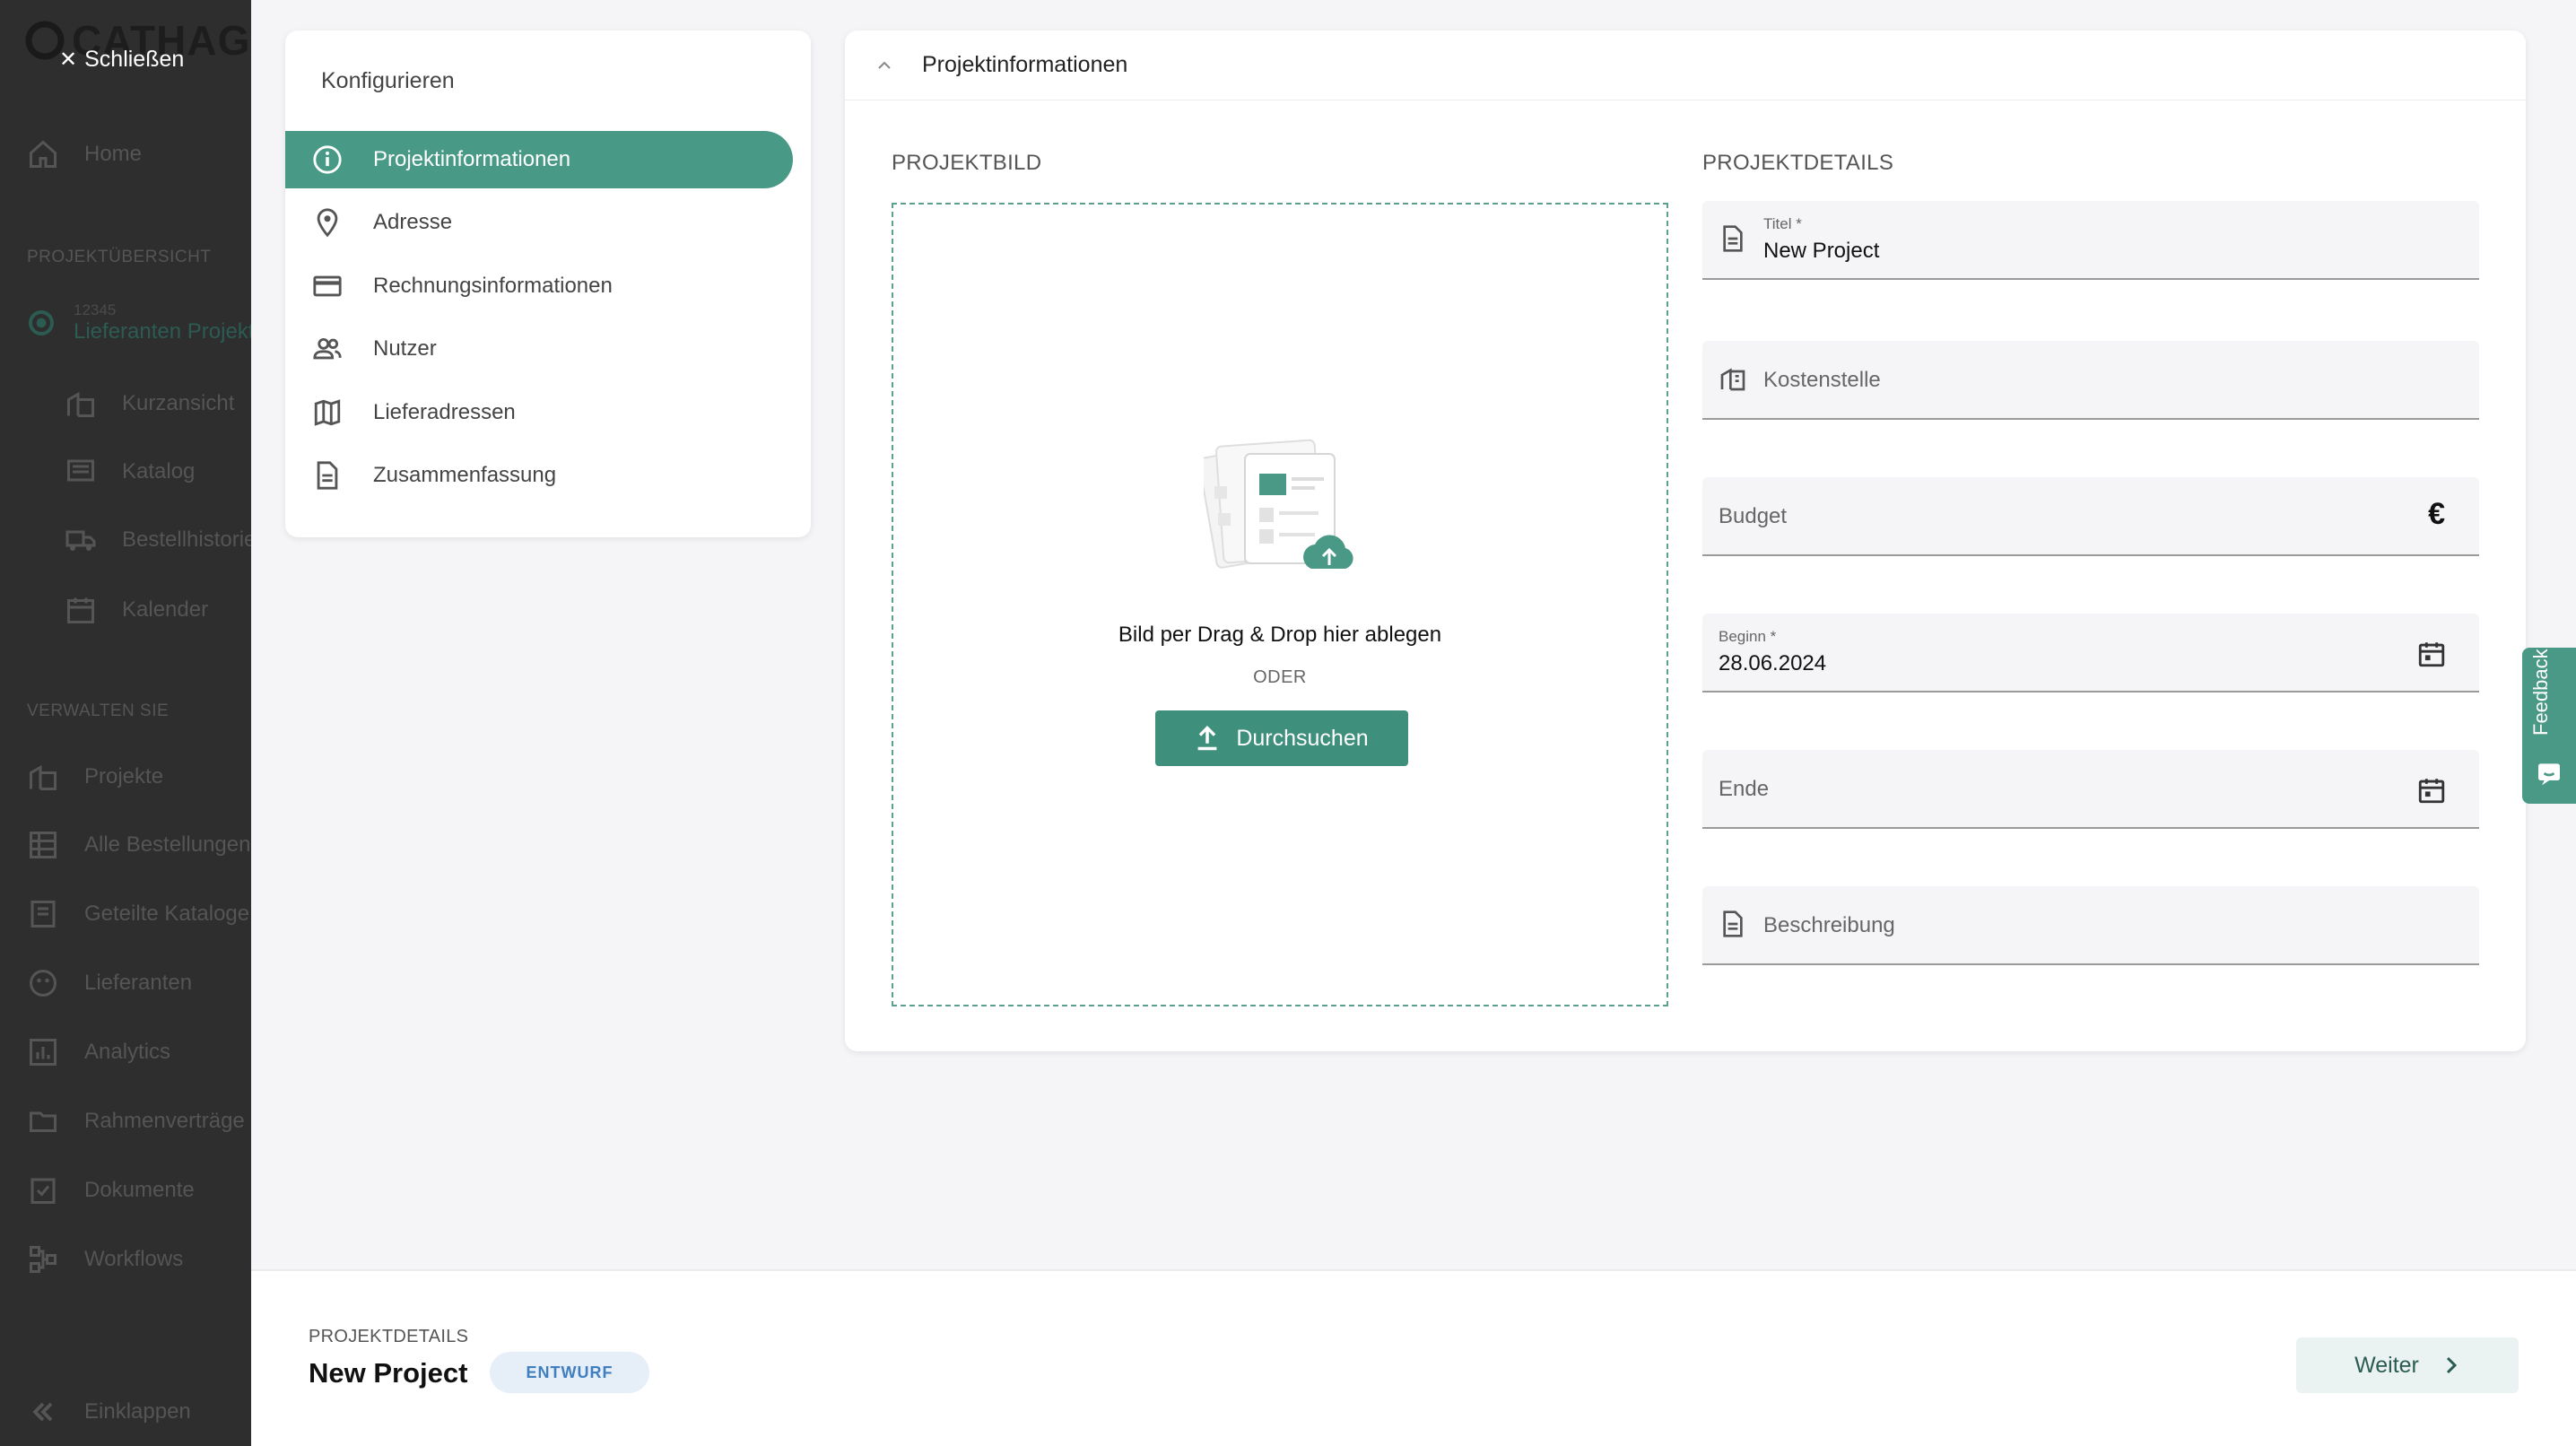 Image resolution: width=2576 pixels, height=1446 pixels. I want to click on nav-geteilte-kataloge-label: Geteilte Kataloge, so click(167, 914).